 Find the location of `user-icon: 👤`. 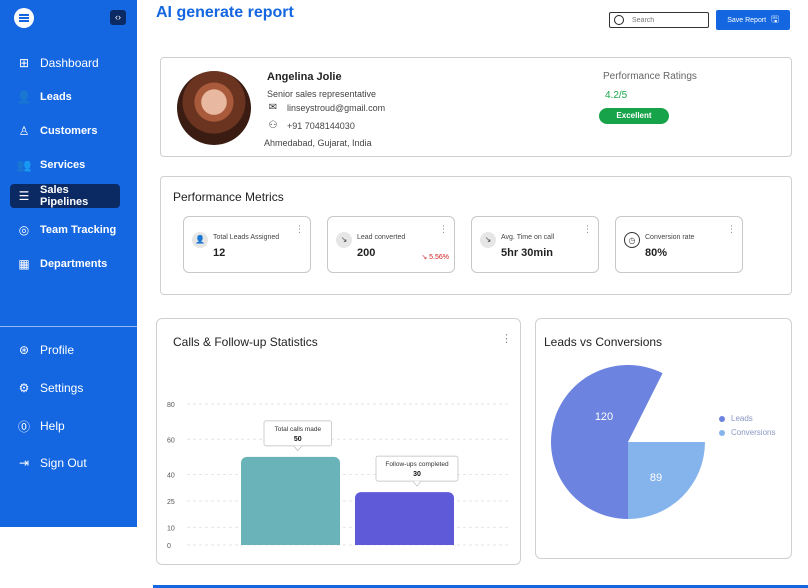

user-icon: 👤 is located at coordinates (200, 240).